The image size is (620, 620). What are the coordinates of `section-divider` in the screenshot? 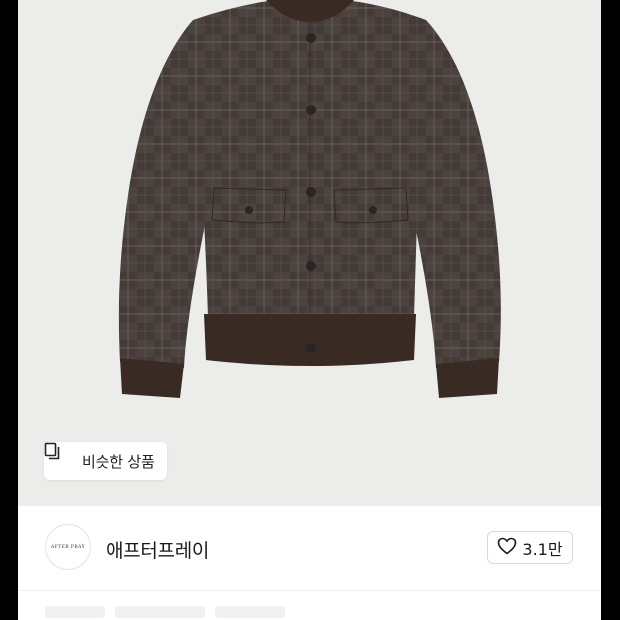 It's located at (309, 590).